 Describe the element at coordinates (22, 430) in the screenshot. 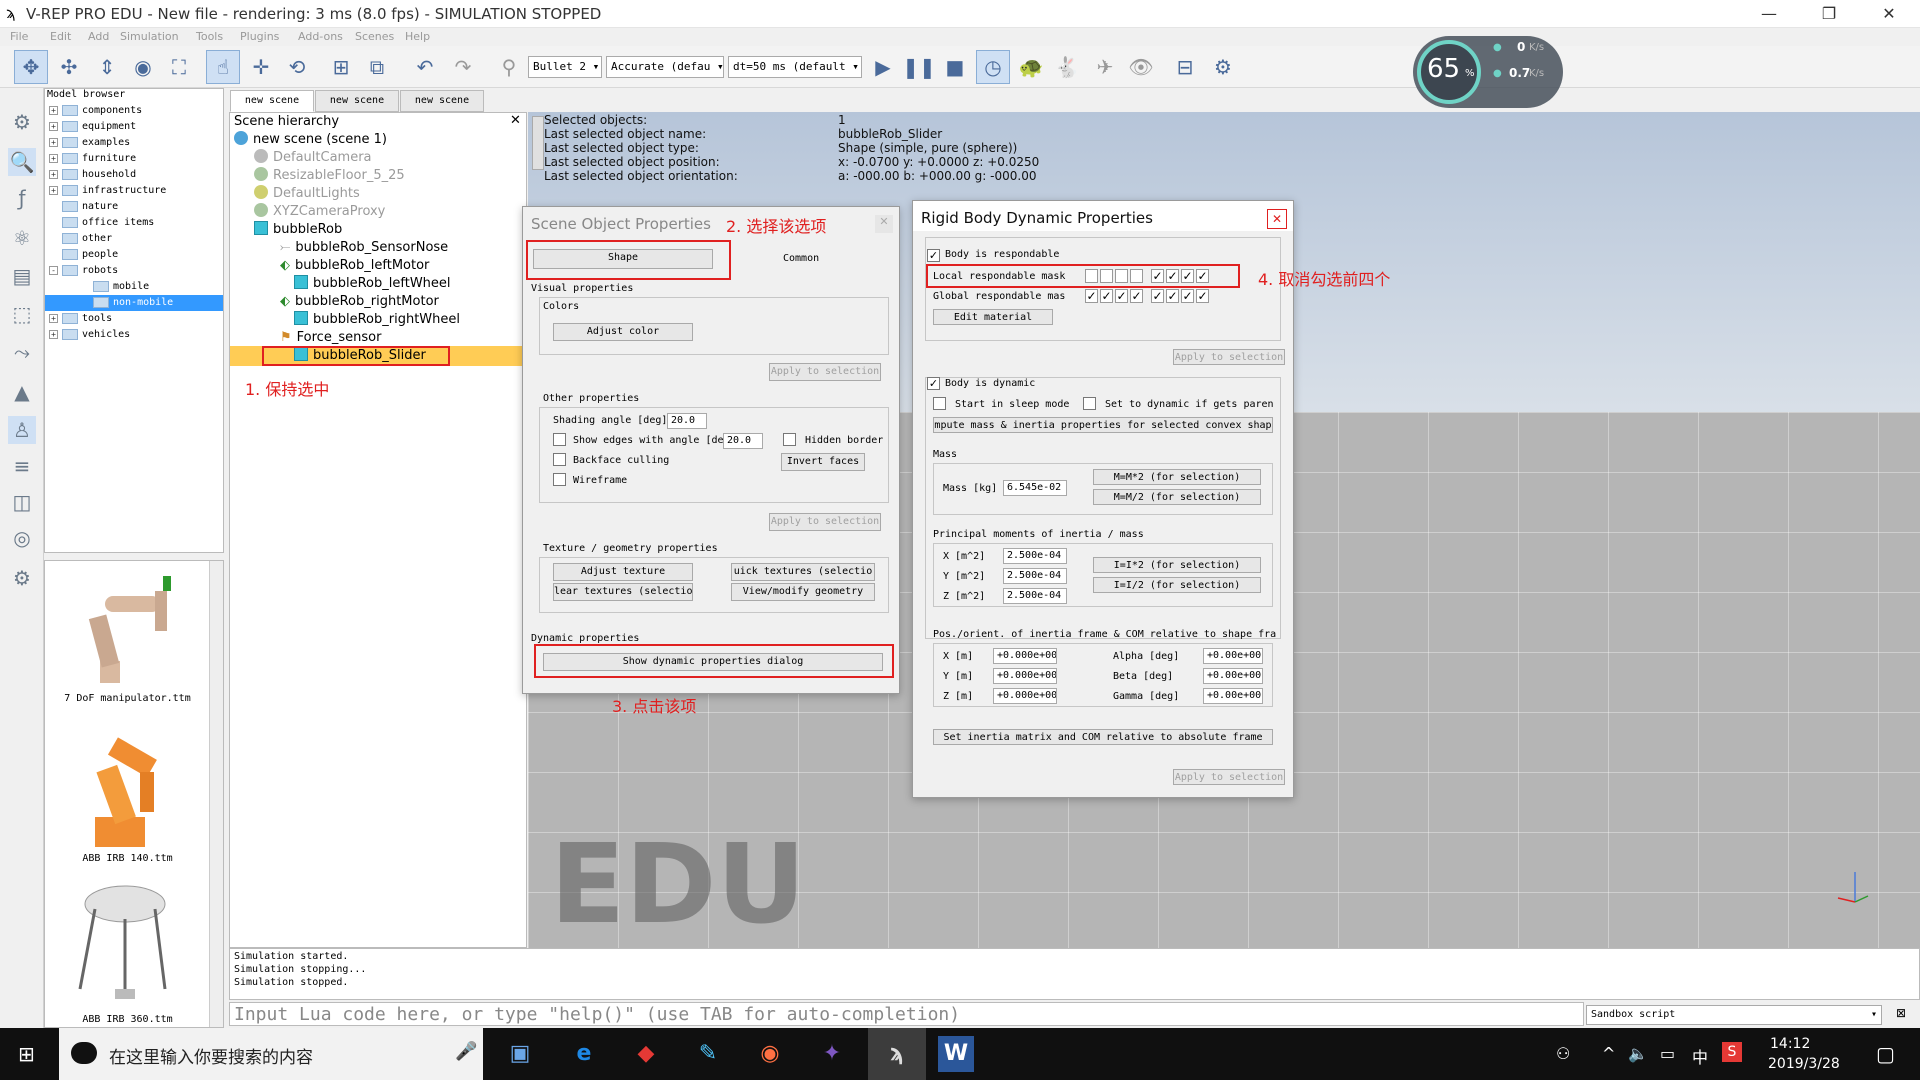

I see `scene-hierarchy-icon: ♙` at that location.